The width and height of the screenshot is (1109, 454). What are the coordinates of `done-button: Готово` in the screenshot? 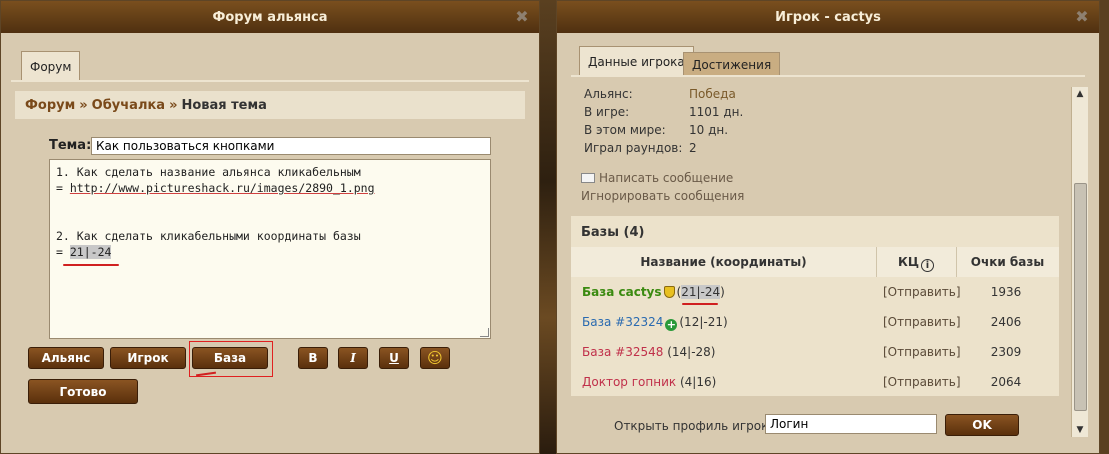 It's located at (83, 391).